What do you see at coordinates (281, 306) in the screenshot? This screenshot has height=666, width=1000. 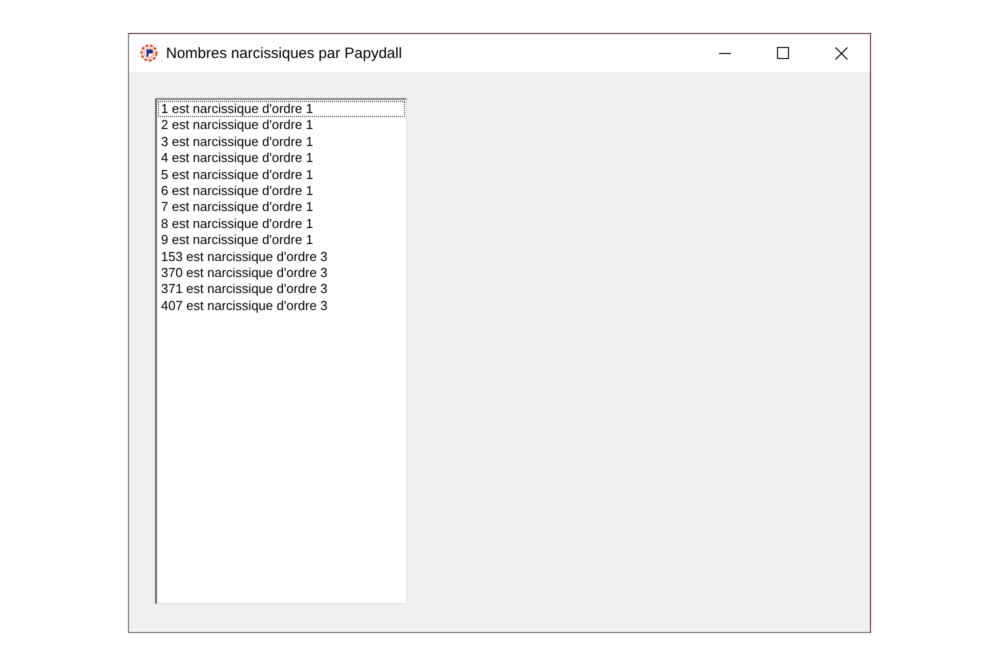 I see `list-item: 407 est narcissique d'ordre 3` at bounding box center [281, 306].